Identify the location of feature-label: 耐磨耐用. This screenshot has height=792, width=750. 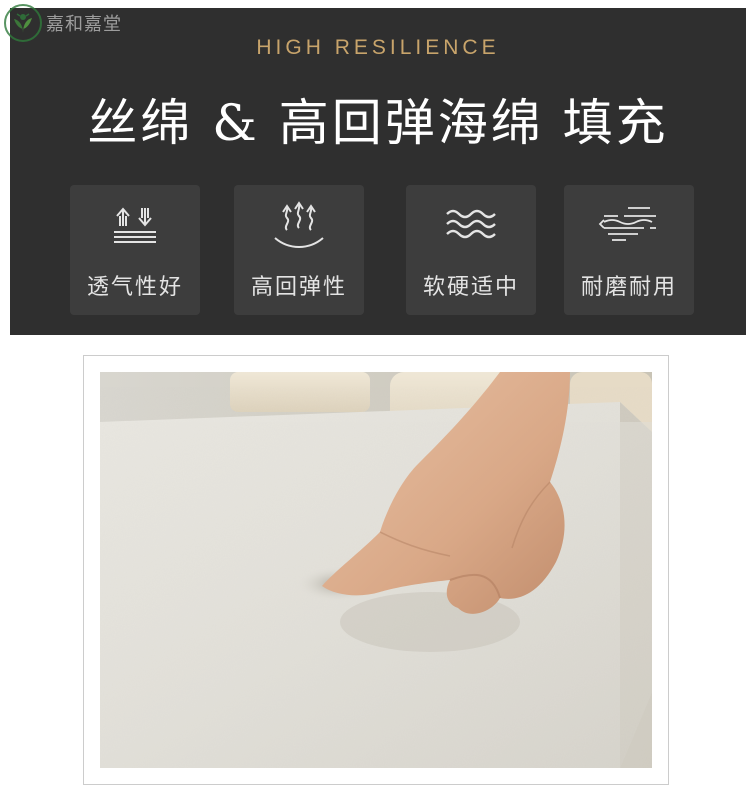
(628, 287).